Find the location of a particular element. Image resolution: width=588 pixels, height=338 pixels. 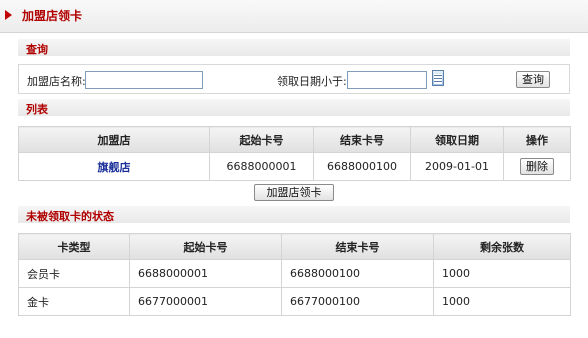

query-form: 加盟店名称: 领取日期小于: 查询 is located at coordinates (294, 79).